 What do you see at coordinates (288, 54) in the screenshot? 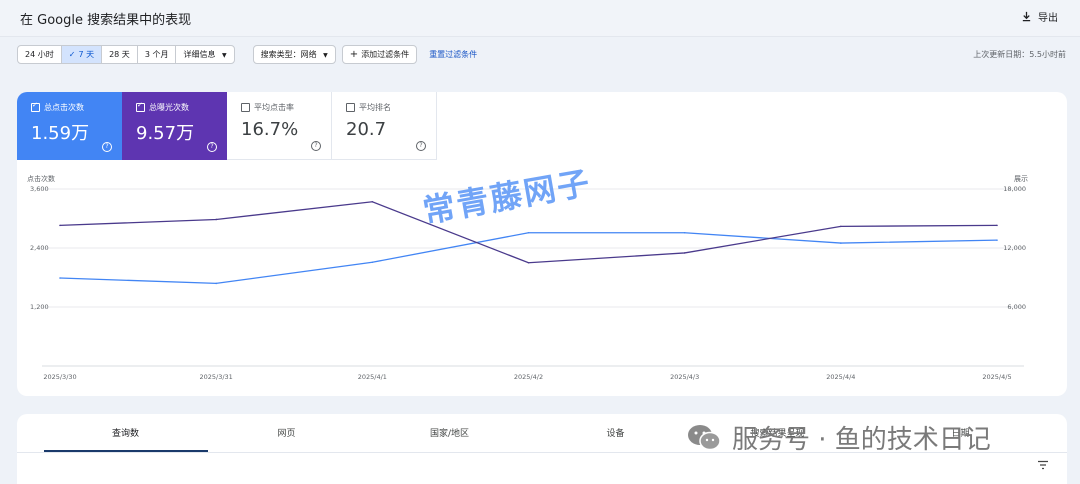
I see `search-type-label: 搜索类型：网络` at bounding box center [288, 54].